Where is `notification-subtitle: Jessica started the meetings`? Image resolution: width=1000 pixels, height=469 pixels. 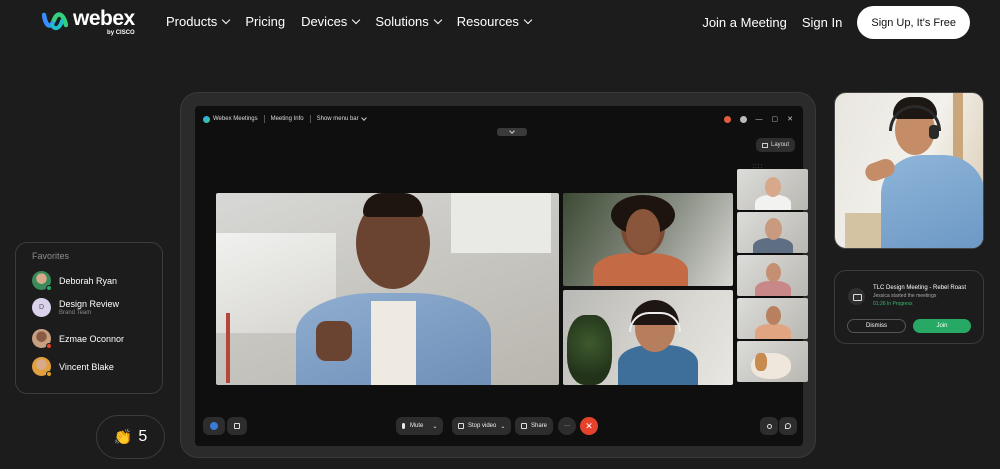 notification-subtitle: Jessica started the meetings is located at coordinates (905, 296).